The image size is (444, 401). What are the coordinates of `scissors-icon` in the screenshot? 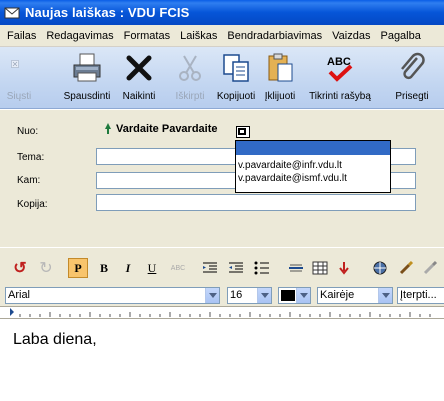 It's located at (190, 68).